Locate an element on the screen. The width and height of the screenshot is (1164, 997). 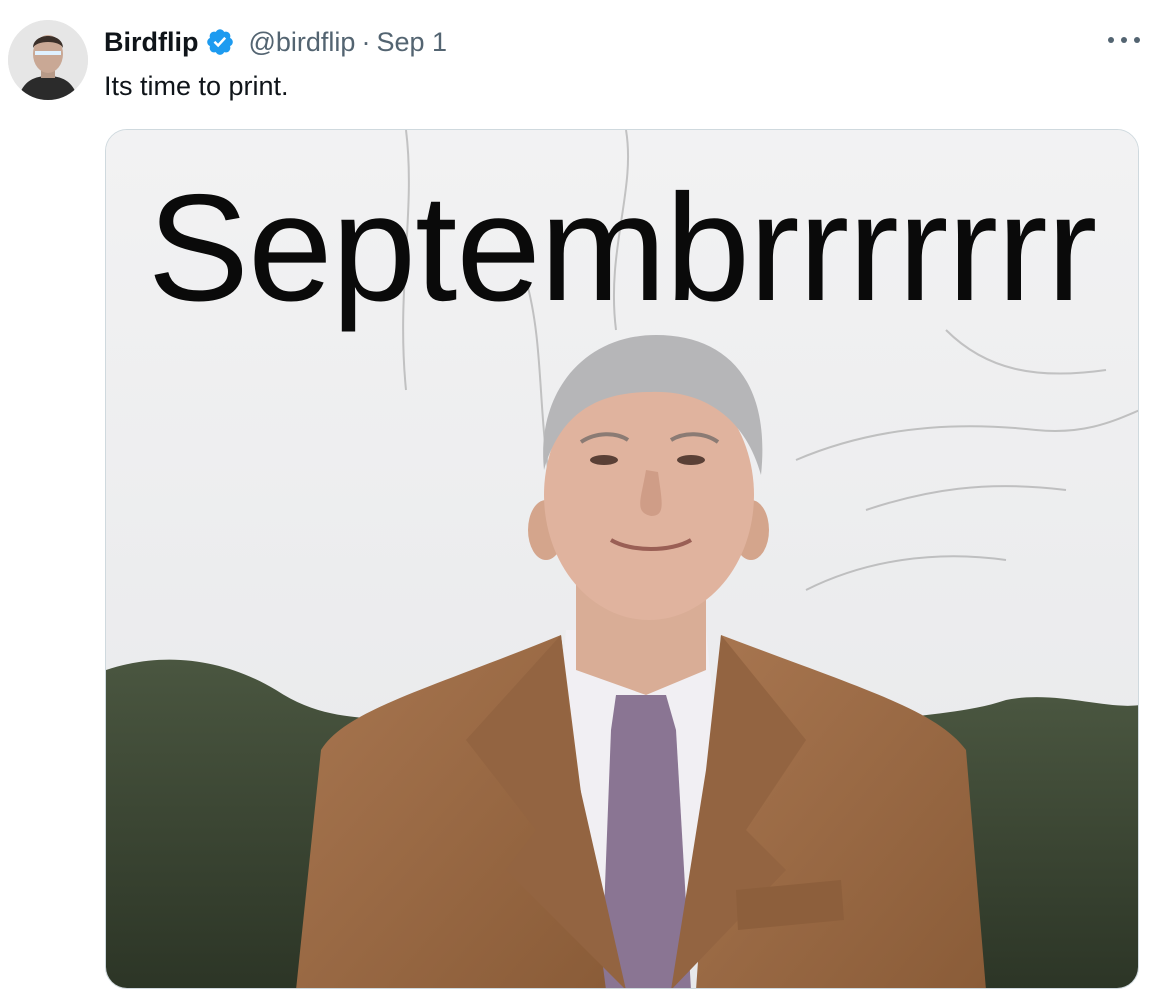
image-caption: Septembrrrrrrr is located at coordinates (622, 248).